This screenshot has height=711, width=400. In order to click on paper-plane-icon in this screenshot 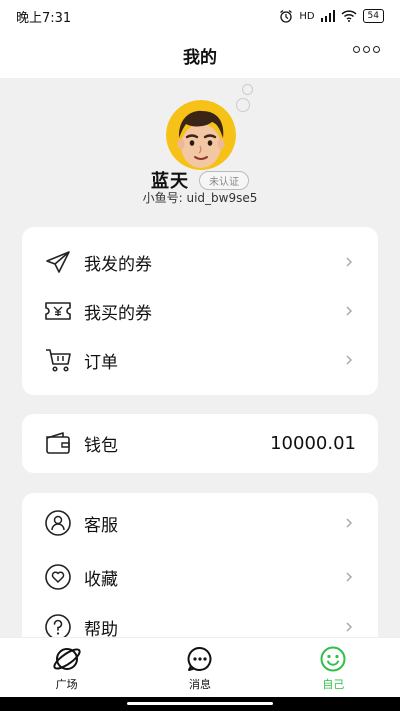, I will do `click(58, 262)`.